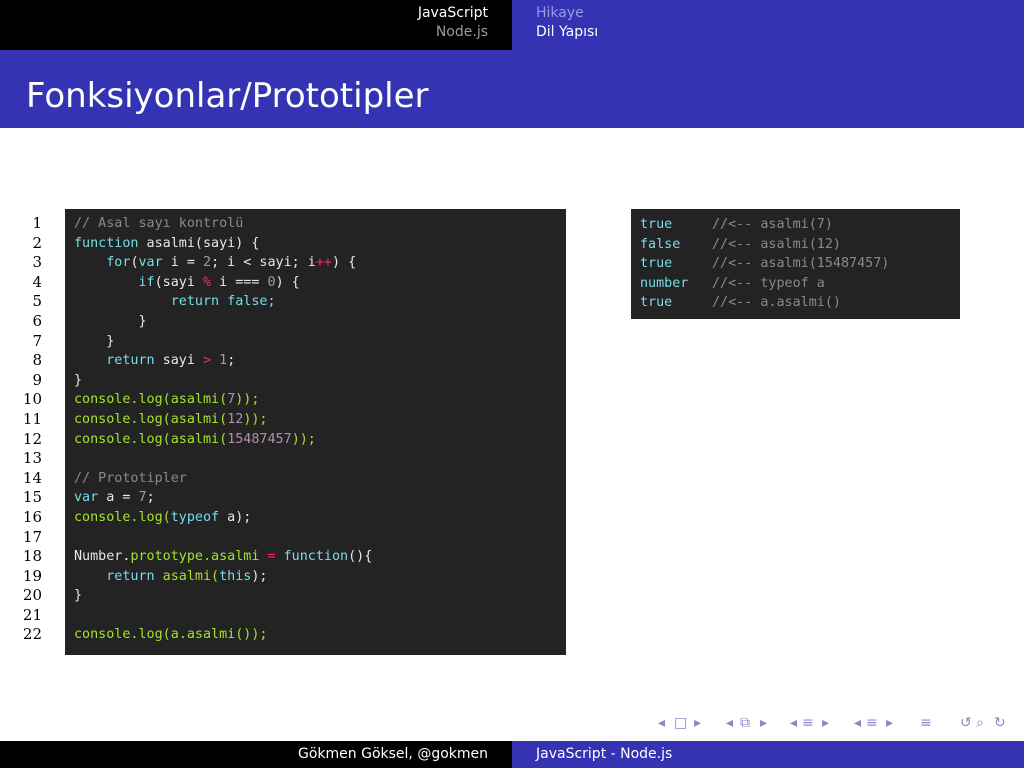  What do you see at coordinates (37, 281) in the screenshot?
I see `line-number: 4` at bounding box center [37, 281].